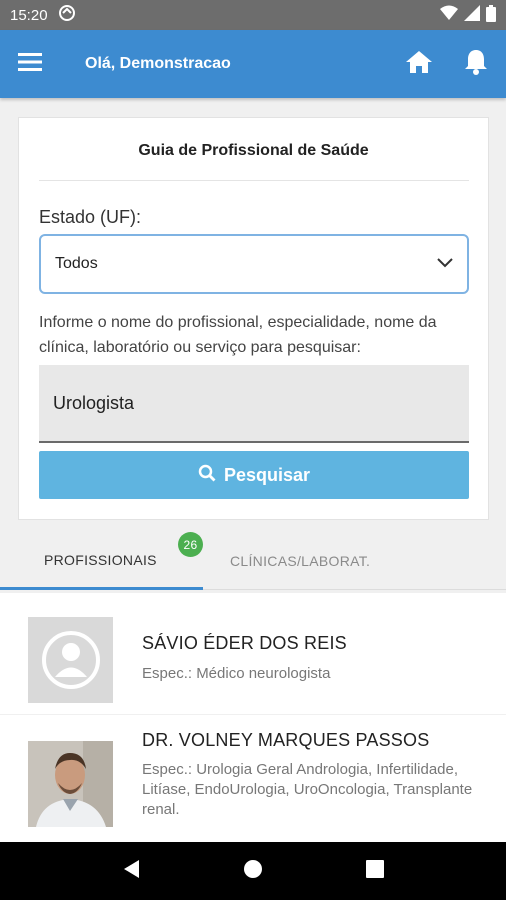  I want to click on search-icon, so click(207, 475).